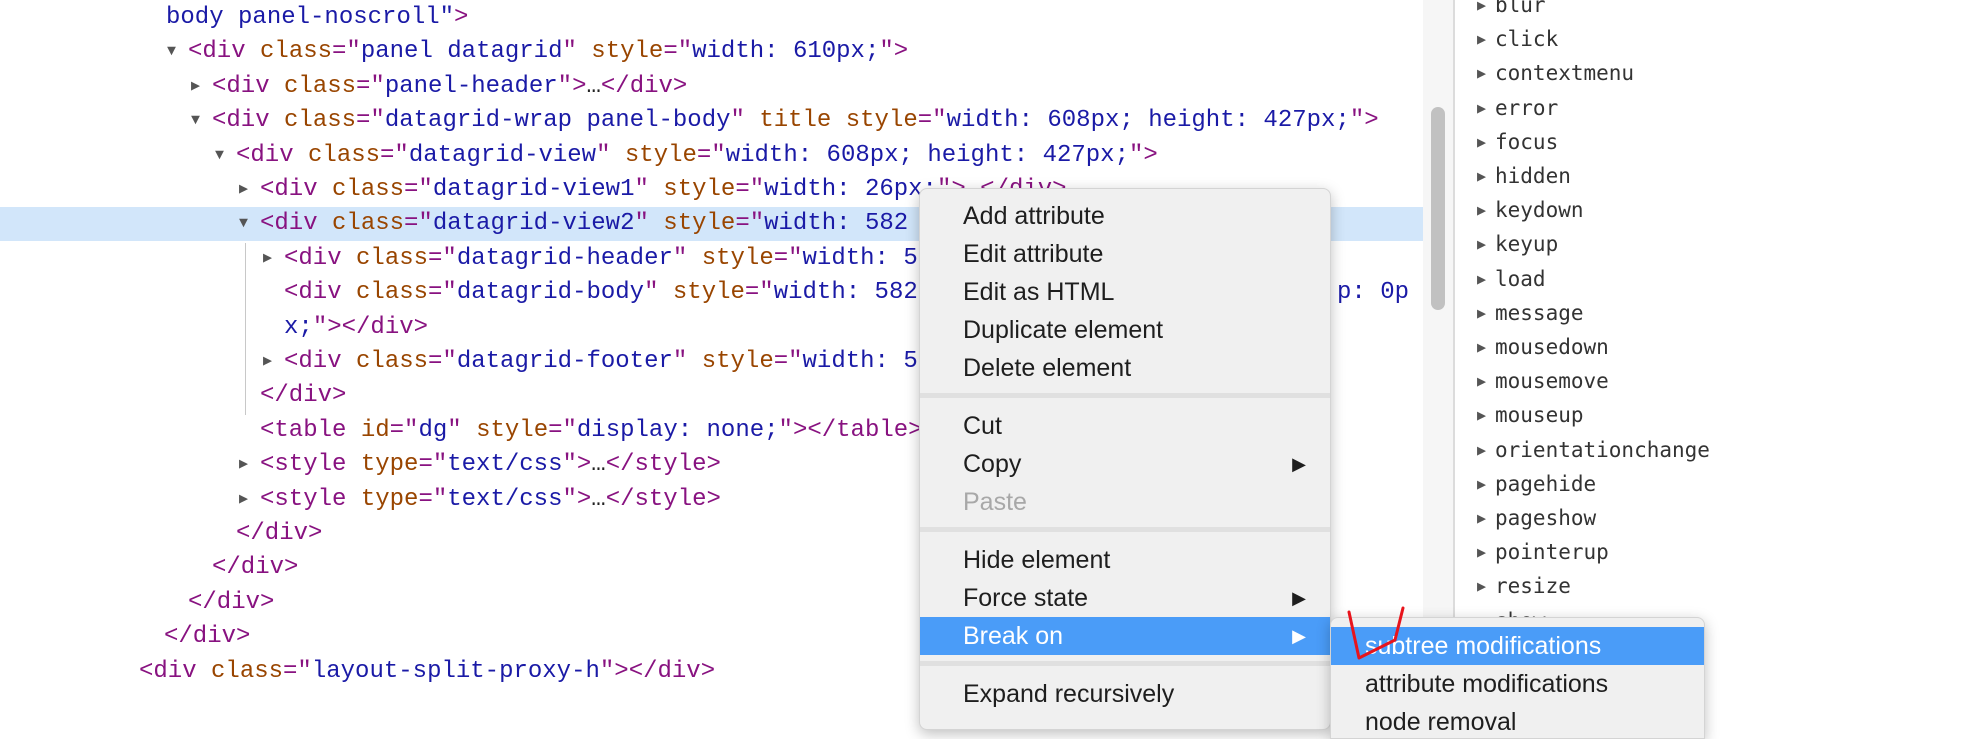  I want to click on event-listener-item: ▶ click, so click(1713, 39).